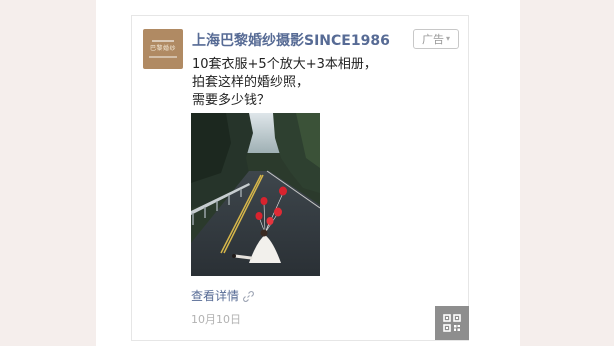 The width and height of the screenshot is (614, 346). I want to click on qr-code-button, so click(452, 323).